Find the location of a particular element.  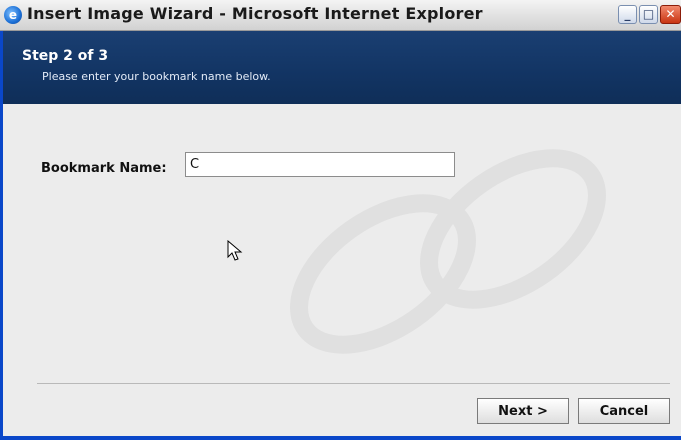

step-instruction: Please enter your bookmark name below. is located at coordinates (156, 76).